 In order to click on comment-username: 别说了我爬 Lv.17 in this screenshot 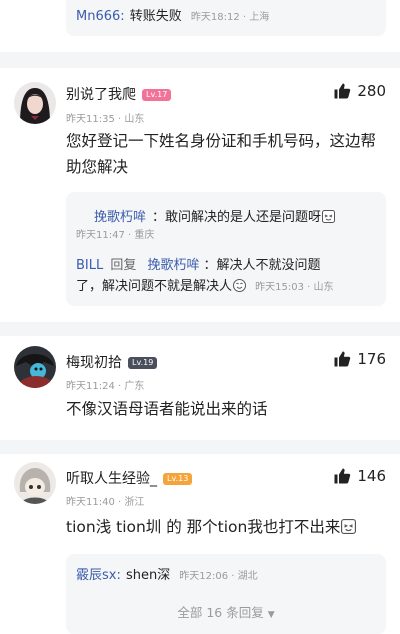, I will do `click(119, 94)`.